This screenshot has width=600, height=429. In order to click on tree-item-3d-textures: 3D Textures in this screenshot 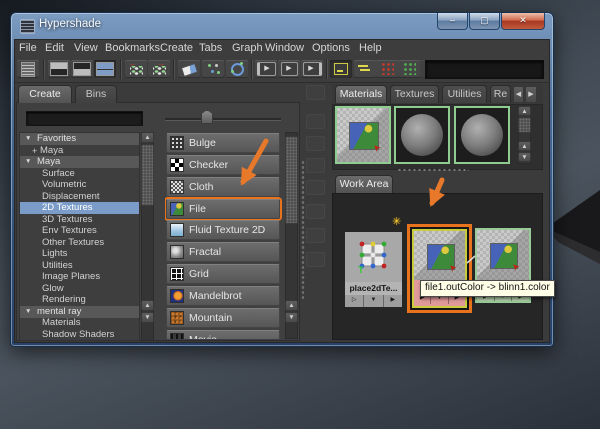, I will do `click(79, 220)`.